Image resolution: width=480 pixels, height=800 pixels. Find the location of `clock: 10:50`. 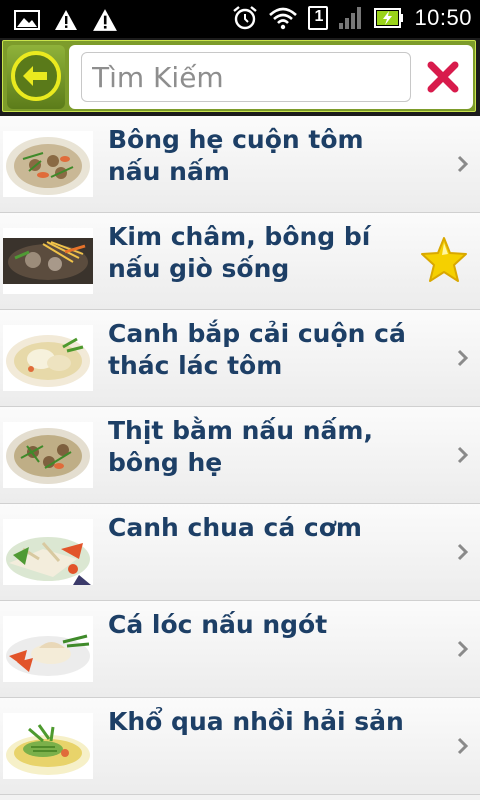

clock: 10:50 is located at coordinates (443, 17).